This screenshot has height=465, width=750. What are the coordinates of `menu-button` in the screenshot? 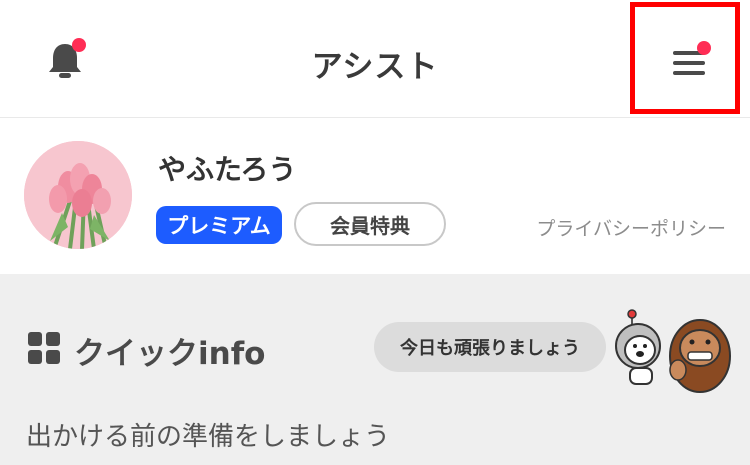 It's located at (685, 58).